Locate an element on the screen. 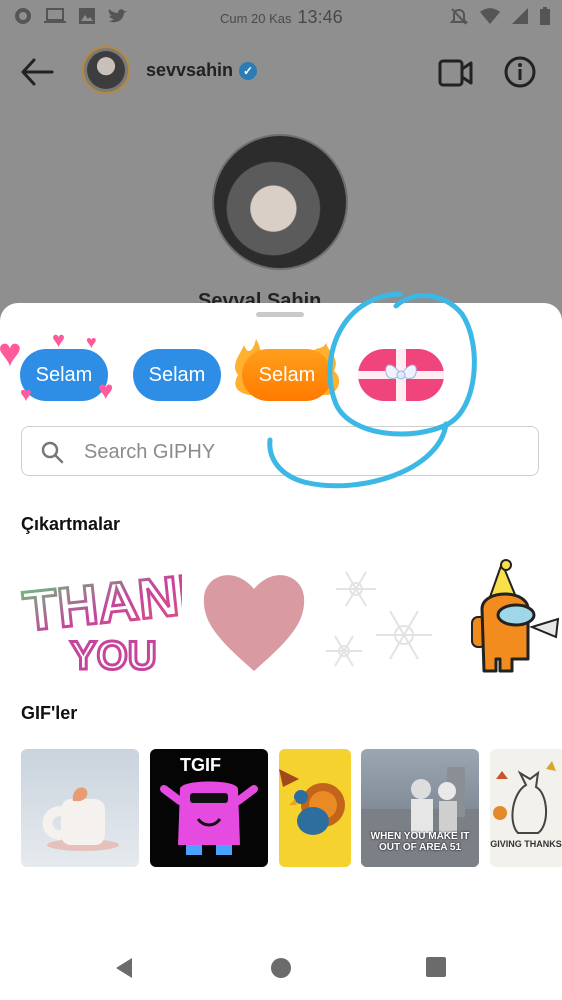  avatar-image is located at coordinates (106, 70).